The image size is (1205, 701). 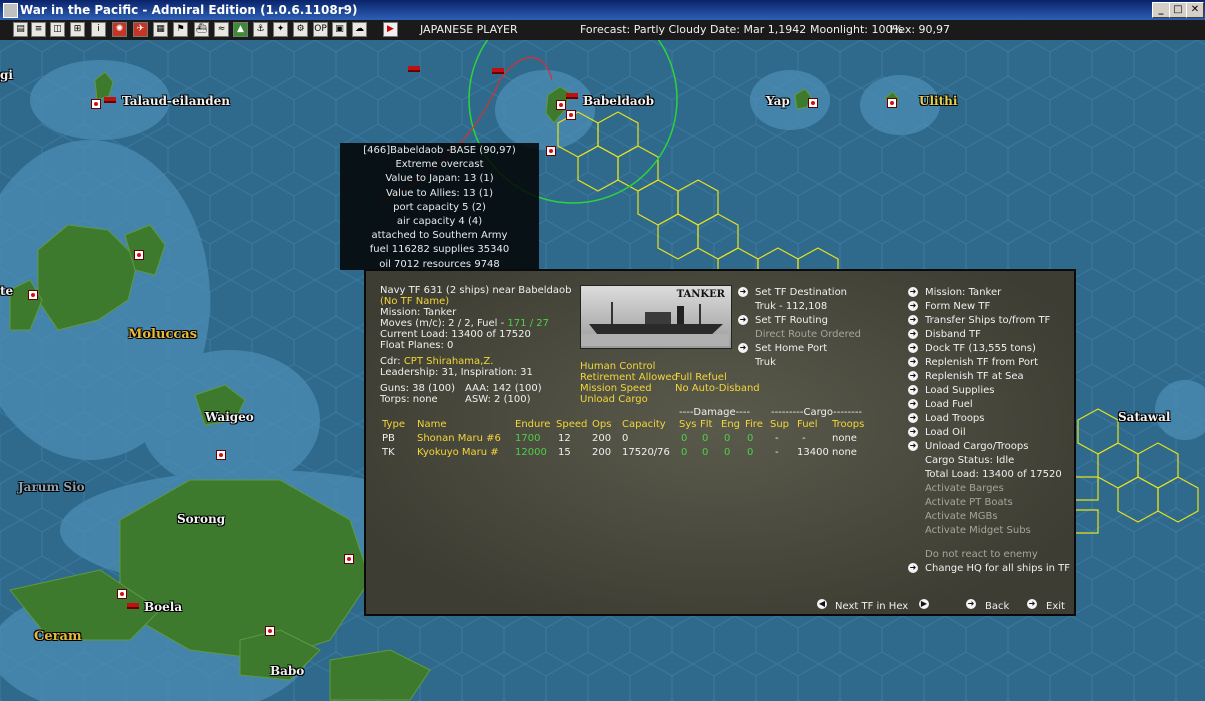 What do you see at coordinates (945, 433) in the screenshot?
I see `menu-load-oil: Load Oil` at bounding box center [945, 433].